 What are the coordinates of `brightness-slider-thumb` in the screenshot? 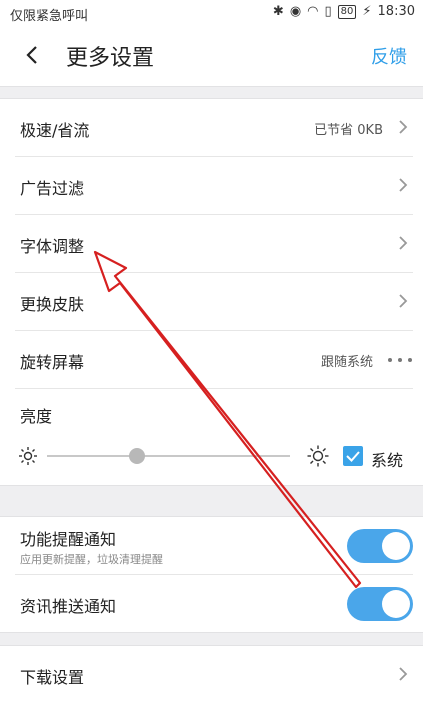 It's located at (136, 456).